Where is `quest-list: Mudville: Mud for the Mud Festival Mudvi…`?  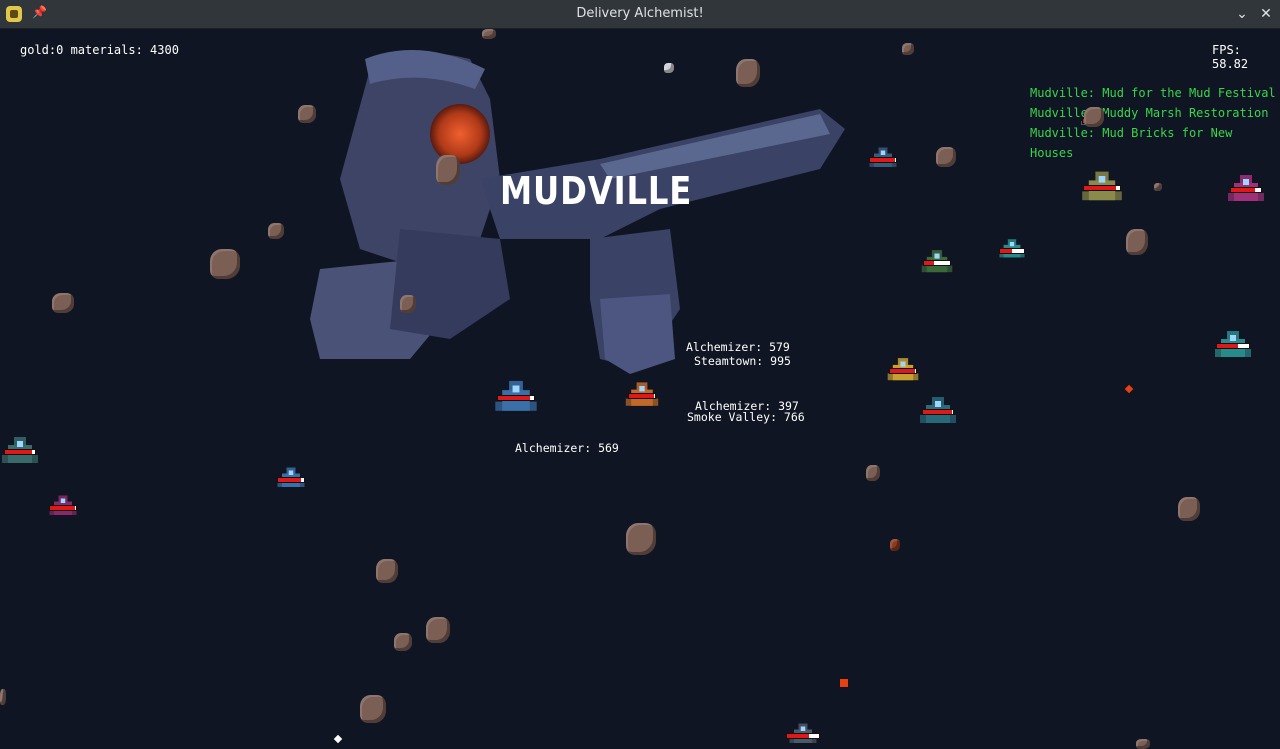
quest-list: Mudville: Mud for the Mud Festival Mudvi… is located at coordinates (1155, 123).